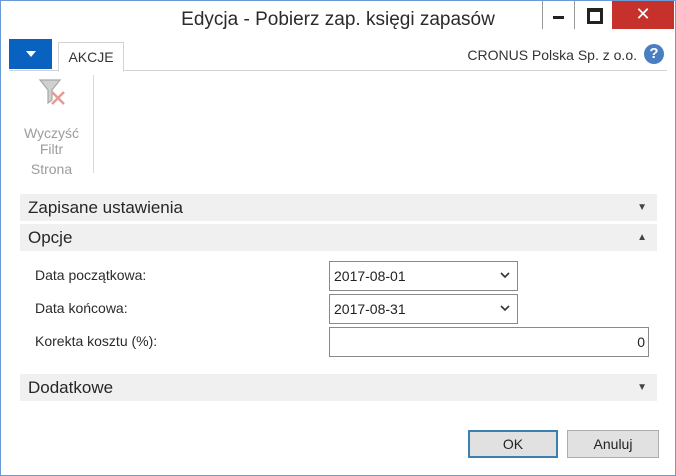 The image size is (676, 476). I want to click on clear-filter-label-1: Wyczyść, so click(51, 133).